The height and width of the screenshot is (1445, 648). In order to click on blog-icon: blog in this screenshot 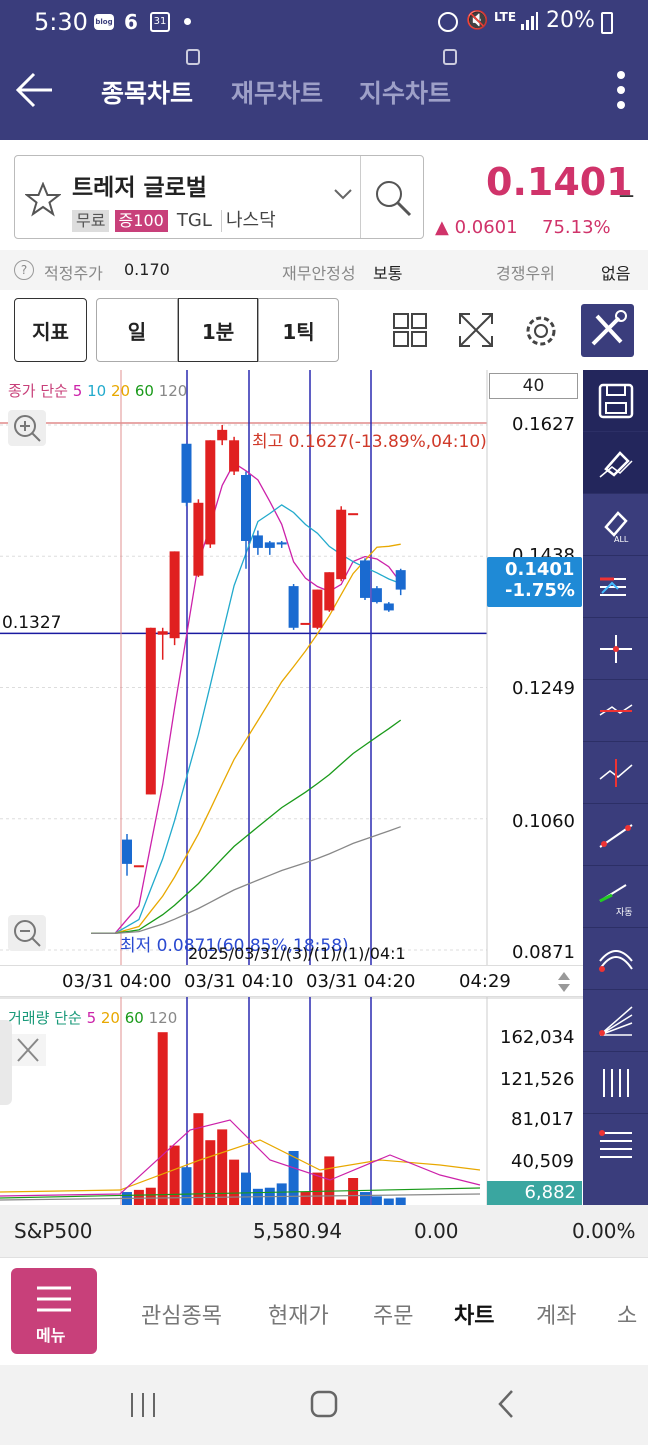, I will do `click(104, 22)`.